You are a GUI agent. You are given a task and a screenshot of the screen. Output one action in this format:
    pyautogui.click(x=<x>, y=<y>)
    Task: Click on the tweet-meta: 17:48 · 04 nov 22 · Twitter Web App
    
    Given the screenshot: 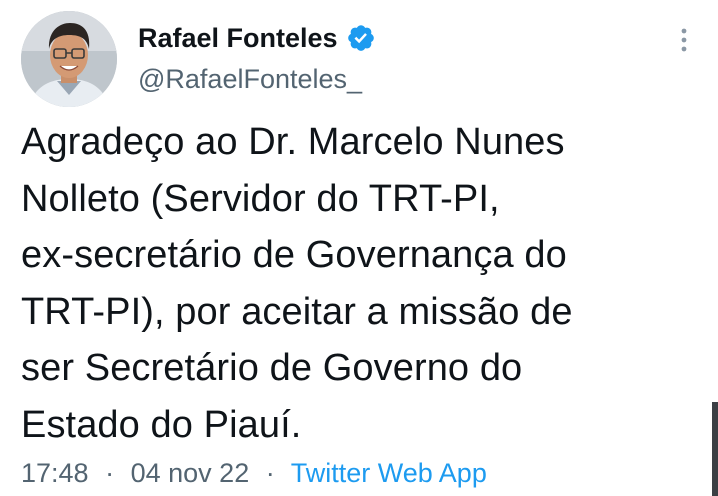 What is the action you would take?
    pyautogui.click(x=254, y=473)
    